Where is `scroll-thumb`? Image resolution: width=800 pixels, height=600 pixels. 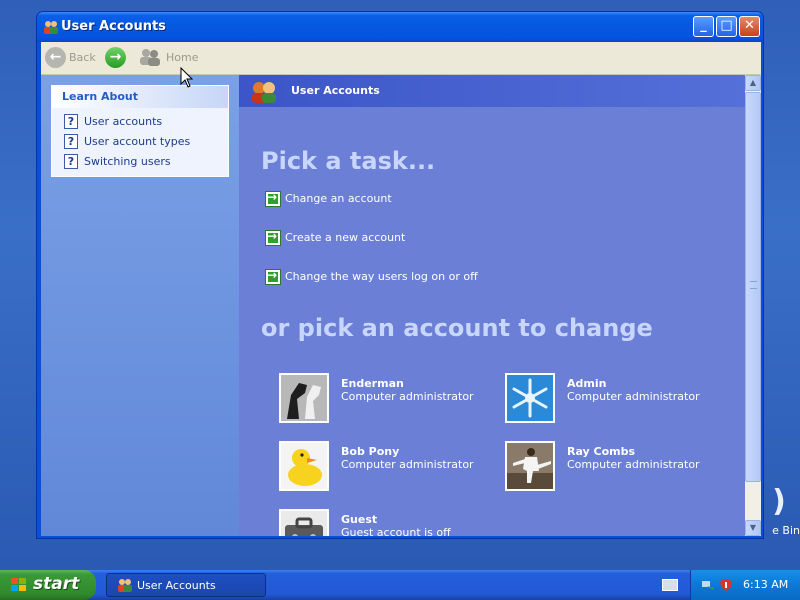 scroll-thumb is located at coordinates (753, 287).